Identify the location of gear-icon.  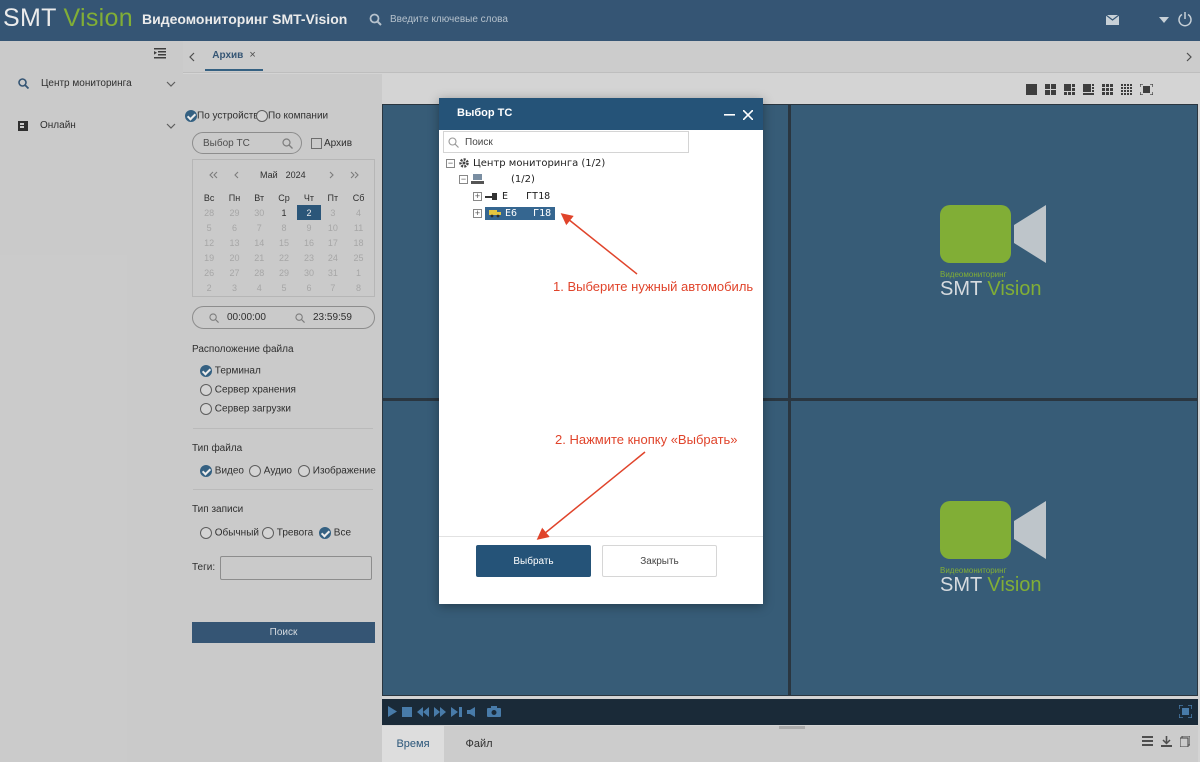
(464, 163).